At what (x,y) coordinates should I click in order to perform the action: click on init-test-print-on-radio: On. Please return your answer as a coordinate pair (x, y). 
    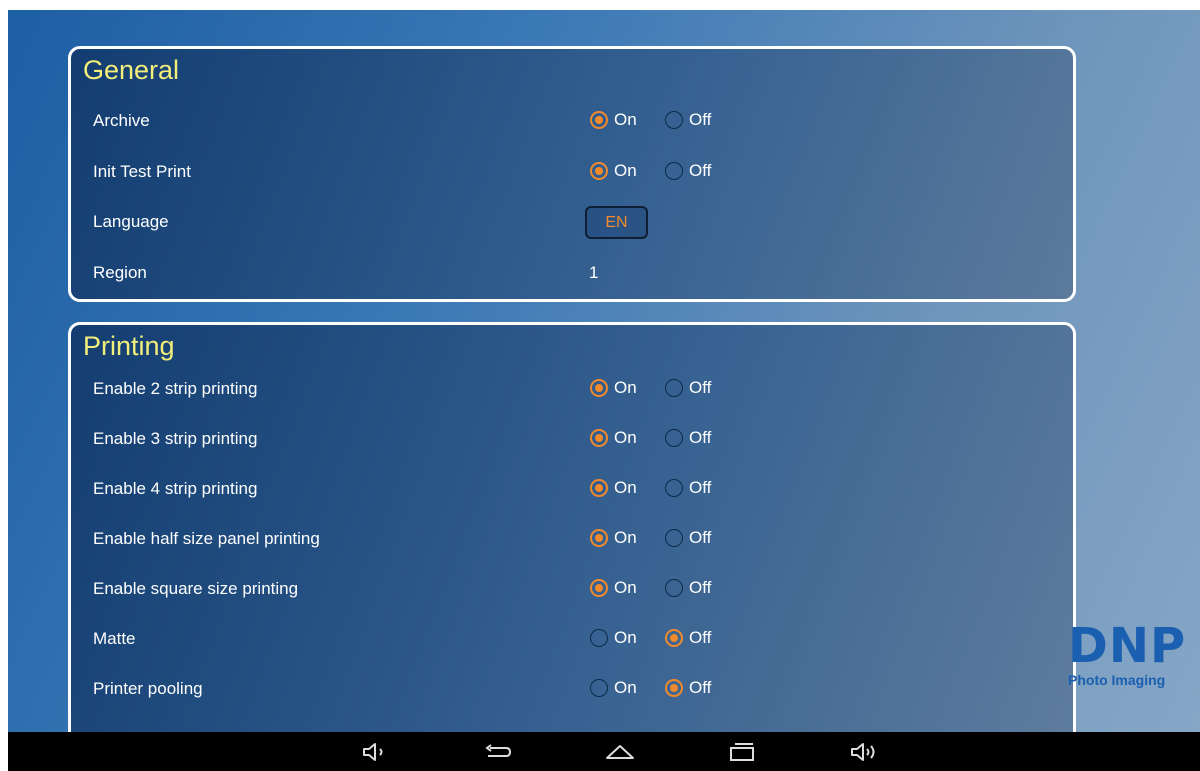
    Looking at the image, I should click on (613, 171).